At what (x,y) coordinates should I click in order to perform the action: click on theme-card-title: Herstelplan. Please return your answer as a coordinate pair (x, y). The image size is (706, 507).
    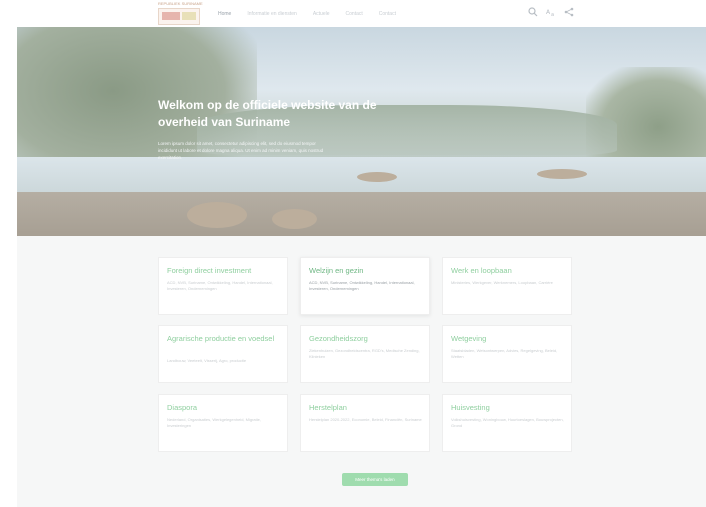
    Looking at the image, I should click on (328, 407).